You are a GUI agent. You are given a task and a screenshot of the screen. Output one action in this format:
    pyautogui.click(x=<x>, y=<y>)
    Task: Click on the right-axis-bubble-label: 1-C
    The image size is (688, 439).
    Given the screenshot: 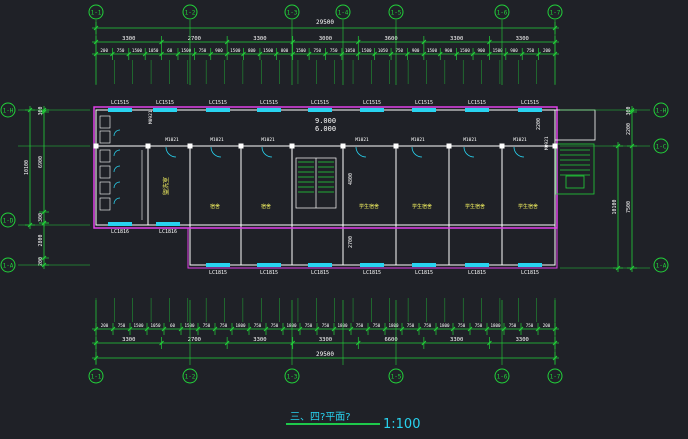 What is the action you would take?
    pyautogui.click(x=661, y=147)
    